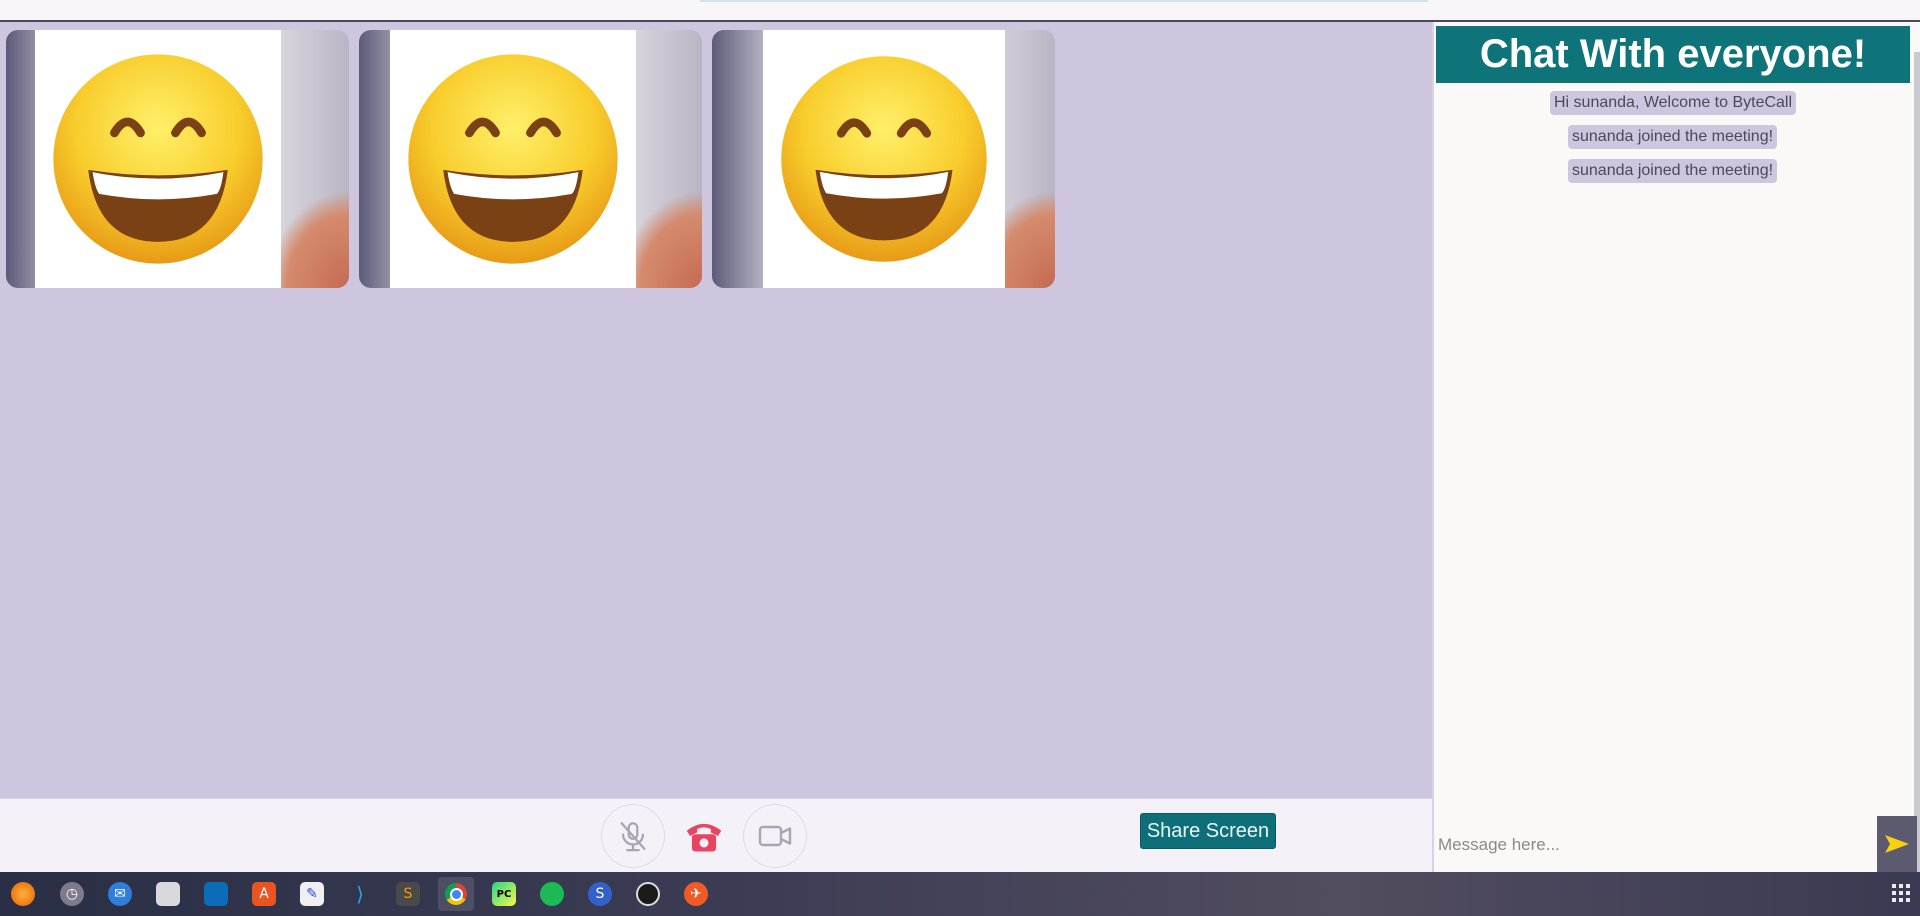 This screenshot has height=916, width=1920. Describe the element at coordinates (120, 894) in the screenshot. I see `thunderbird-icon: ✉` at that location.